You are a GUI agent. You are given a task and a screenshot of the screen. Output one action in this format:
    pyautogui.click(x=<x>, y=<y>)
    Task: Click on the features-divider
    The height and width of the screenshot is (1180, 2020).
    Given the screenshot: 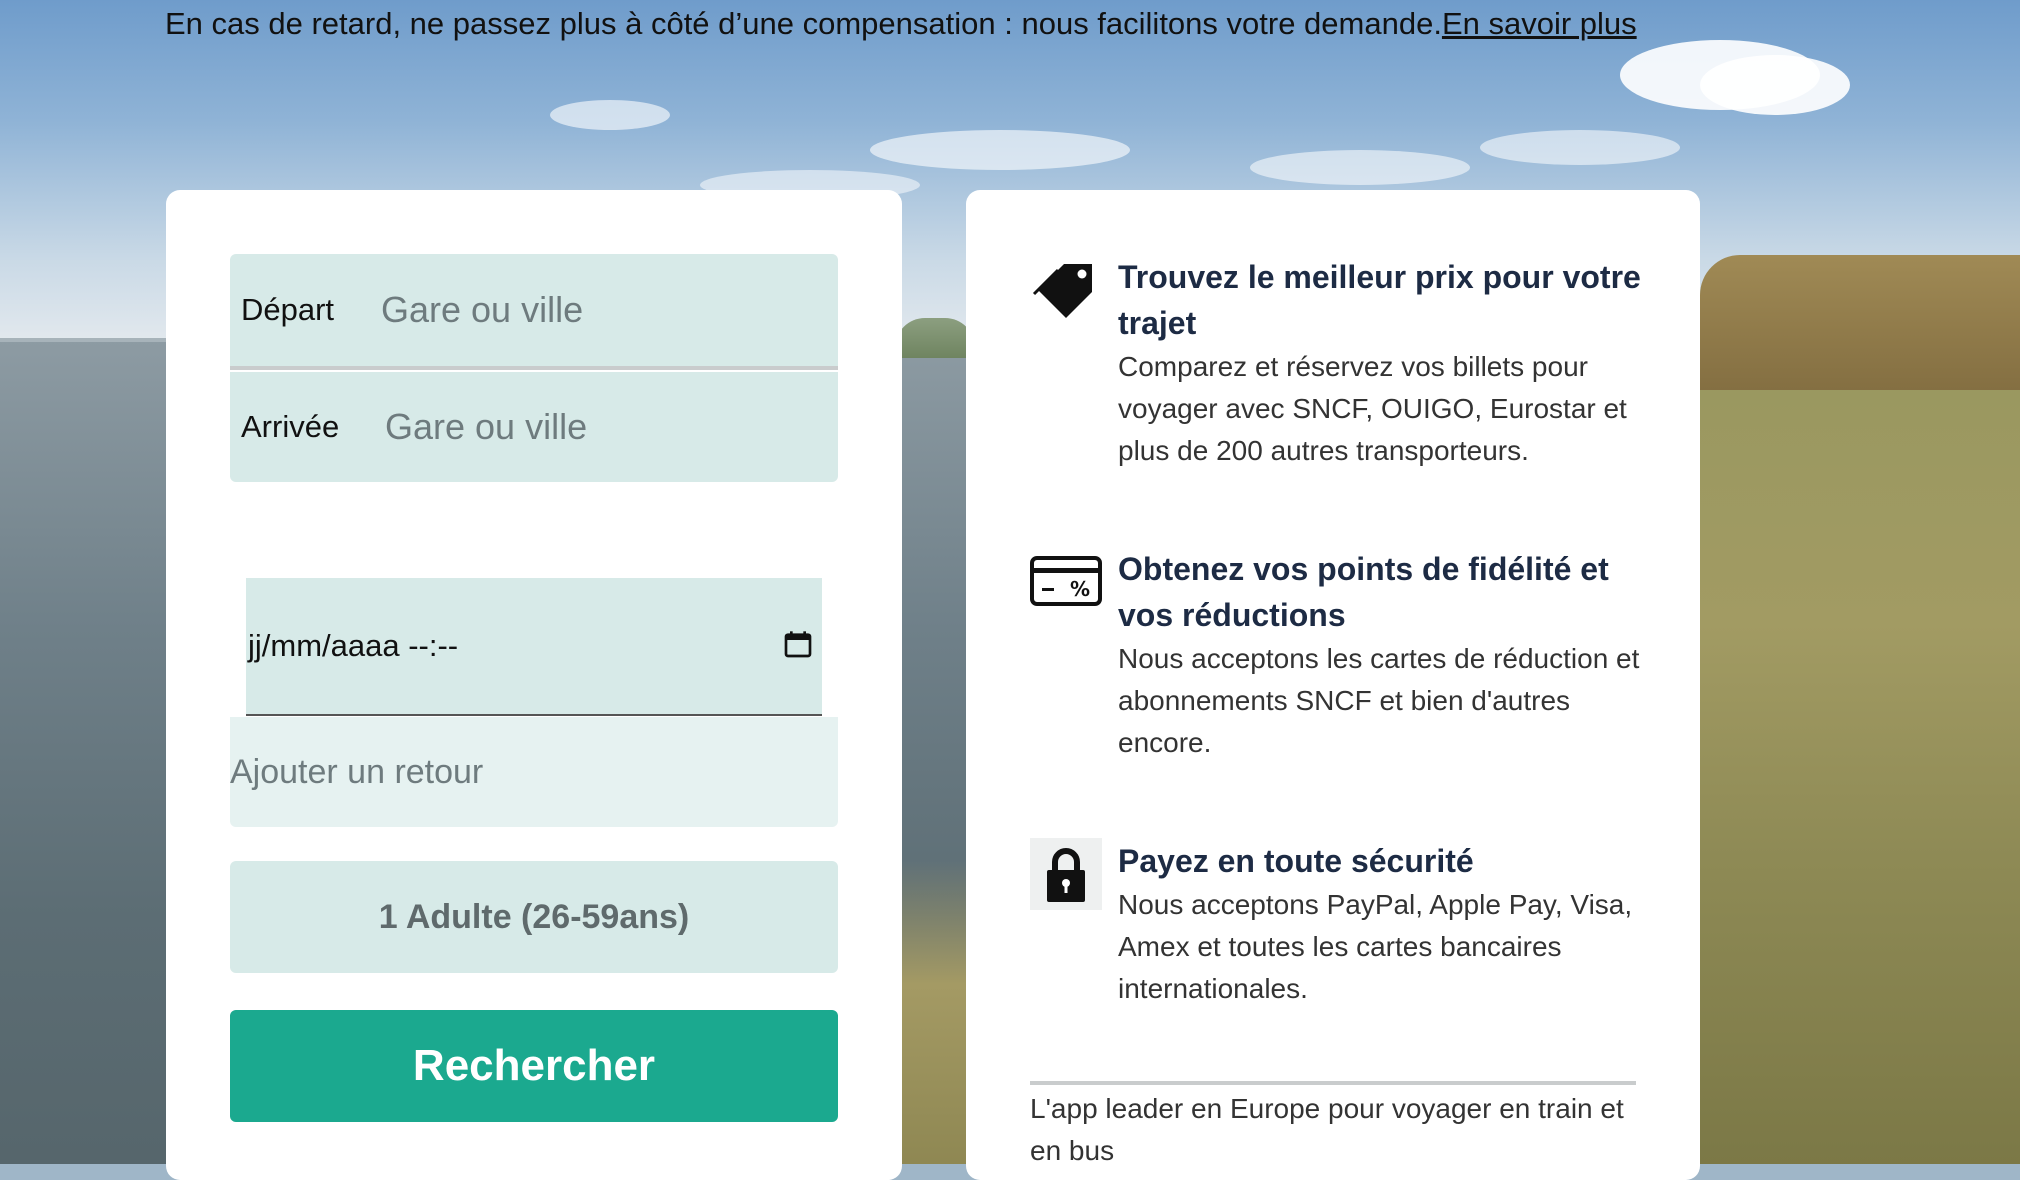 What is the action you would take?
    pyautogui.click(x=1333, y=1083)
    